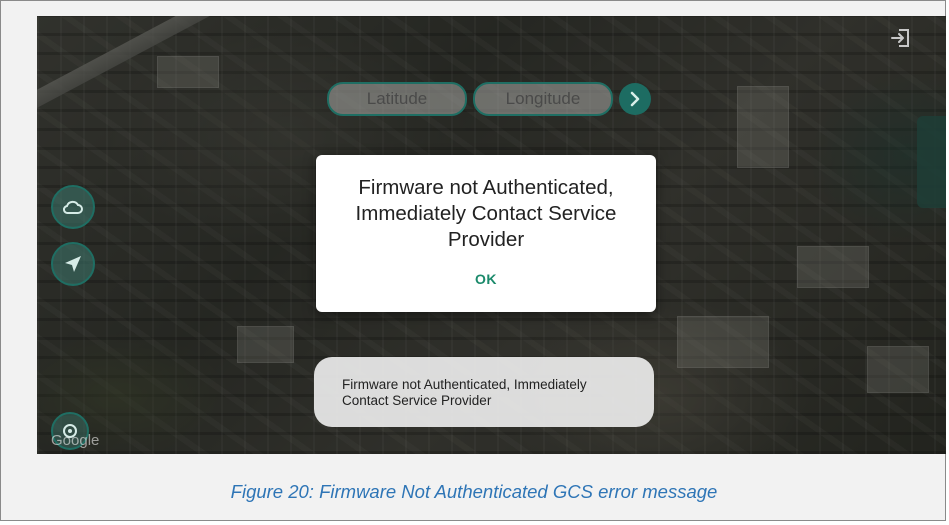 Image resolution: width=949 pixels, height=525 pixels. I want to click on cloud-icon, so click(73, 207).